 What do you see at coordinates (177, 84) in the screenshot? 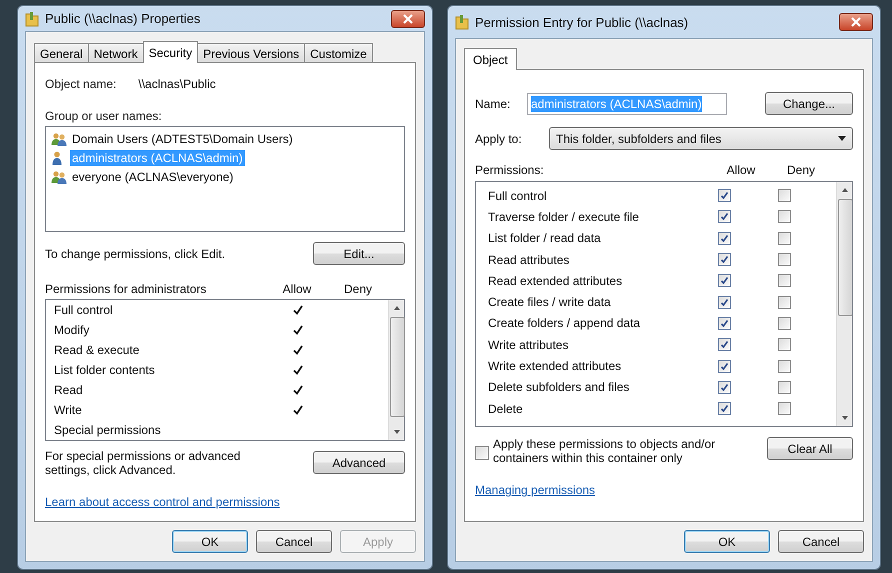
I see `object-name-value: \\aclnas\Public` at bounding box center [177, 84].